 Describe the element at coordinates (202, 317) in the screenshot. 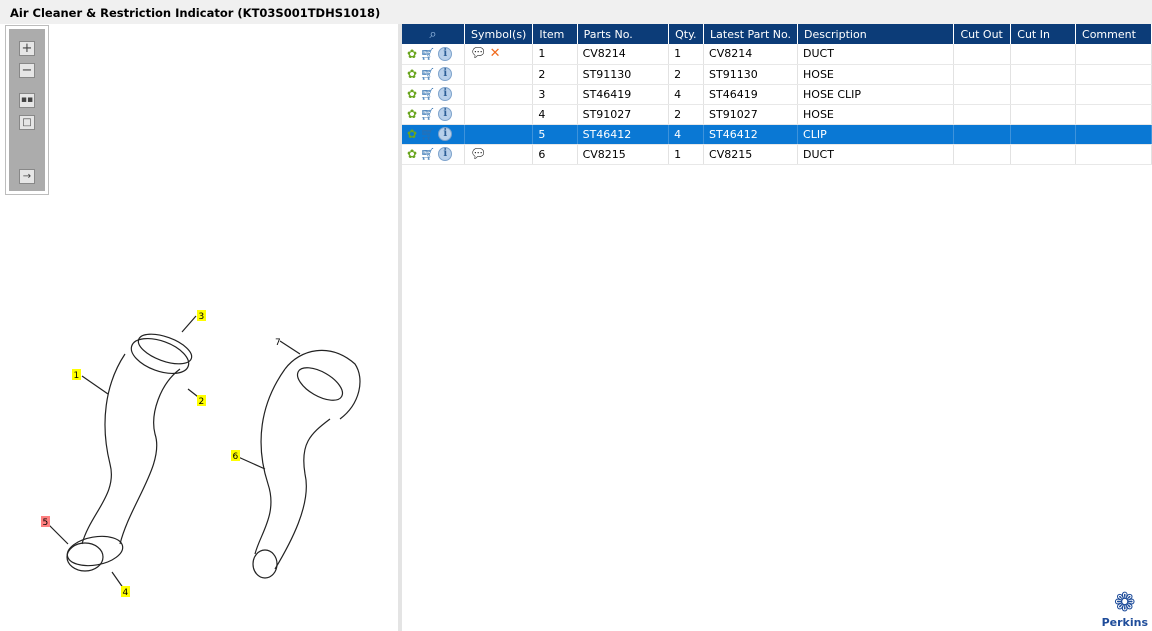

I see `callout-3: 3` at that location.